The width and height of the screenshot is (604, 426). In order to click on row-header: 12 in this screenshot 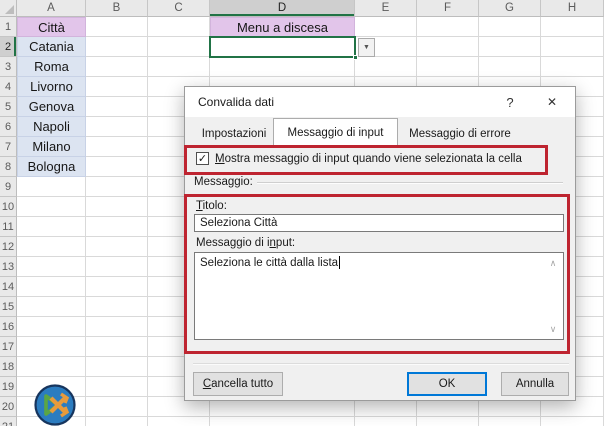, I will do `click(8, 247)`.